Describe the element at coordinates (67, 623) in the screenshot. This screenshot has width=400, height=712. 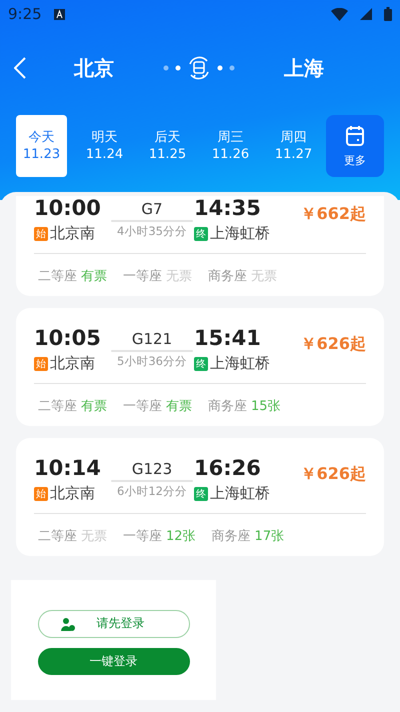
I see `user-icon` at that location.